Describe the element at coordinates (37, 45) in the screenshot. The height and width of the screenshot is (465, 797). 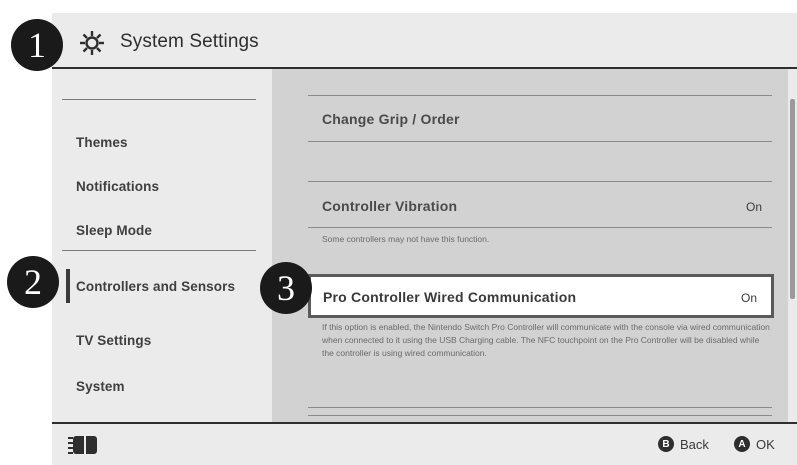
I see `callout-badge-1: 1` at that location.